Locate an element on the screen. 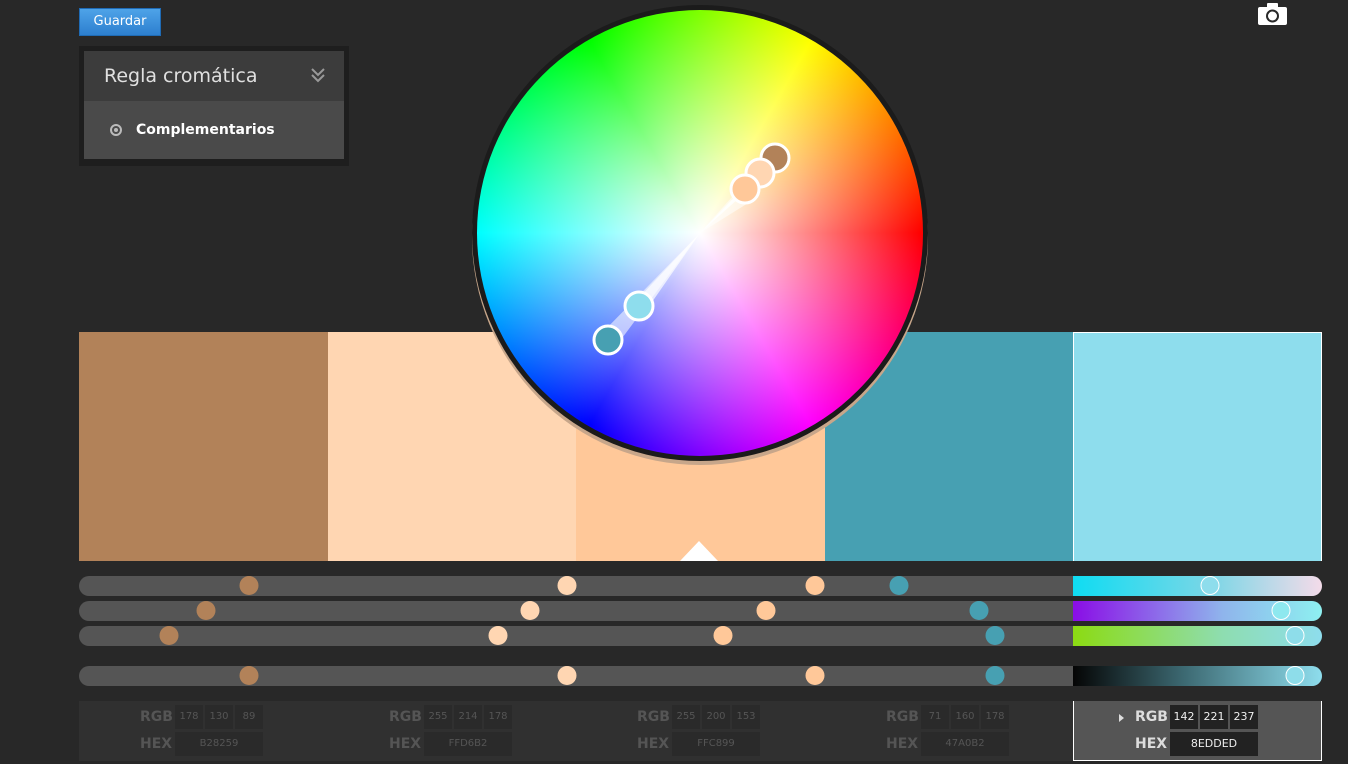  hex-field: 47A0B2 is located at coordinates (965, 744).